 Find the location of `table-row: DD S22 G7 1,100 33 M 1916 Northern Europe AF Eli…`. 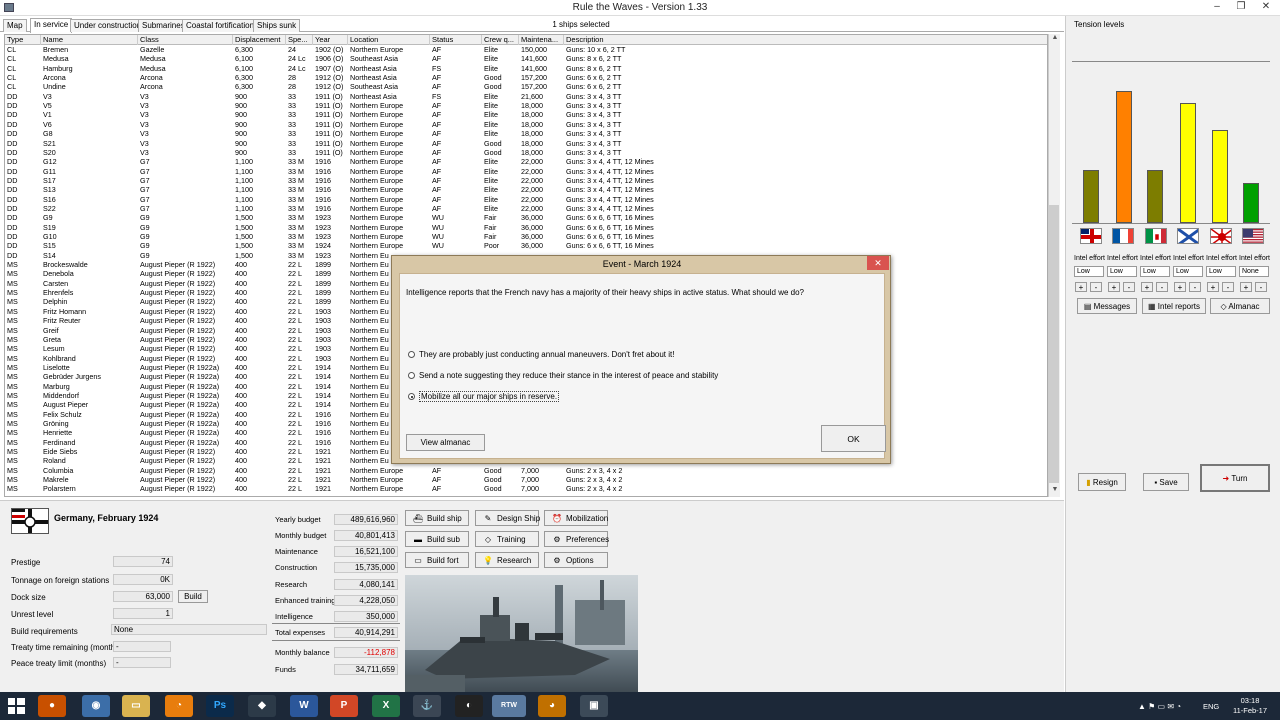

table-row: DD S22 G7 1,100 33 M 1916 Northern Europe AF Eli… is located at coordinates (526, 208).